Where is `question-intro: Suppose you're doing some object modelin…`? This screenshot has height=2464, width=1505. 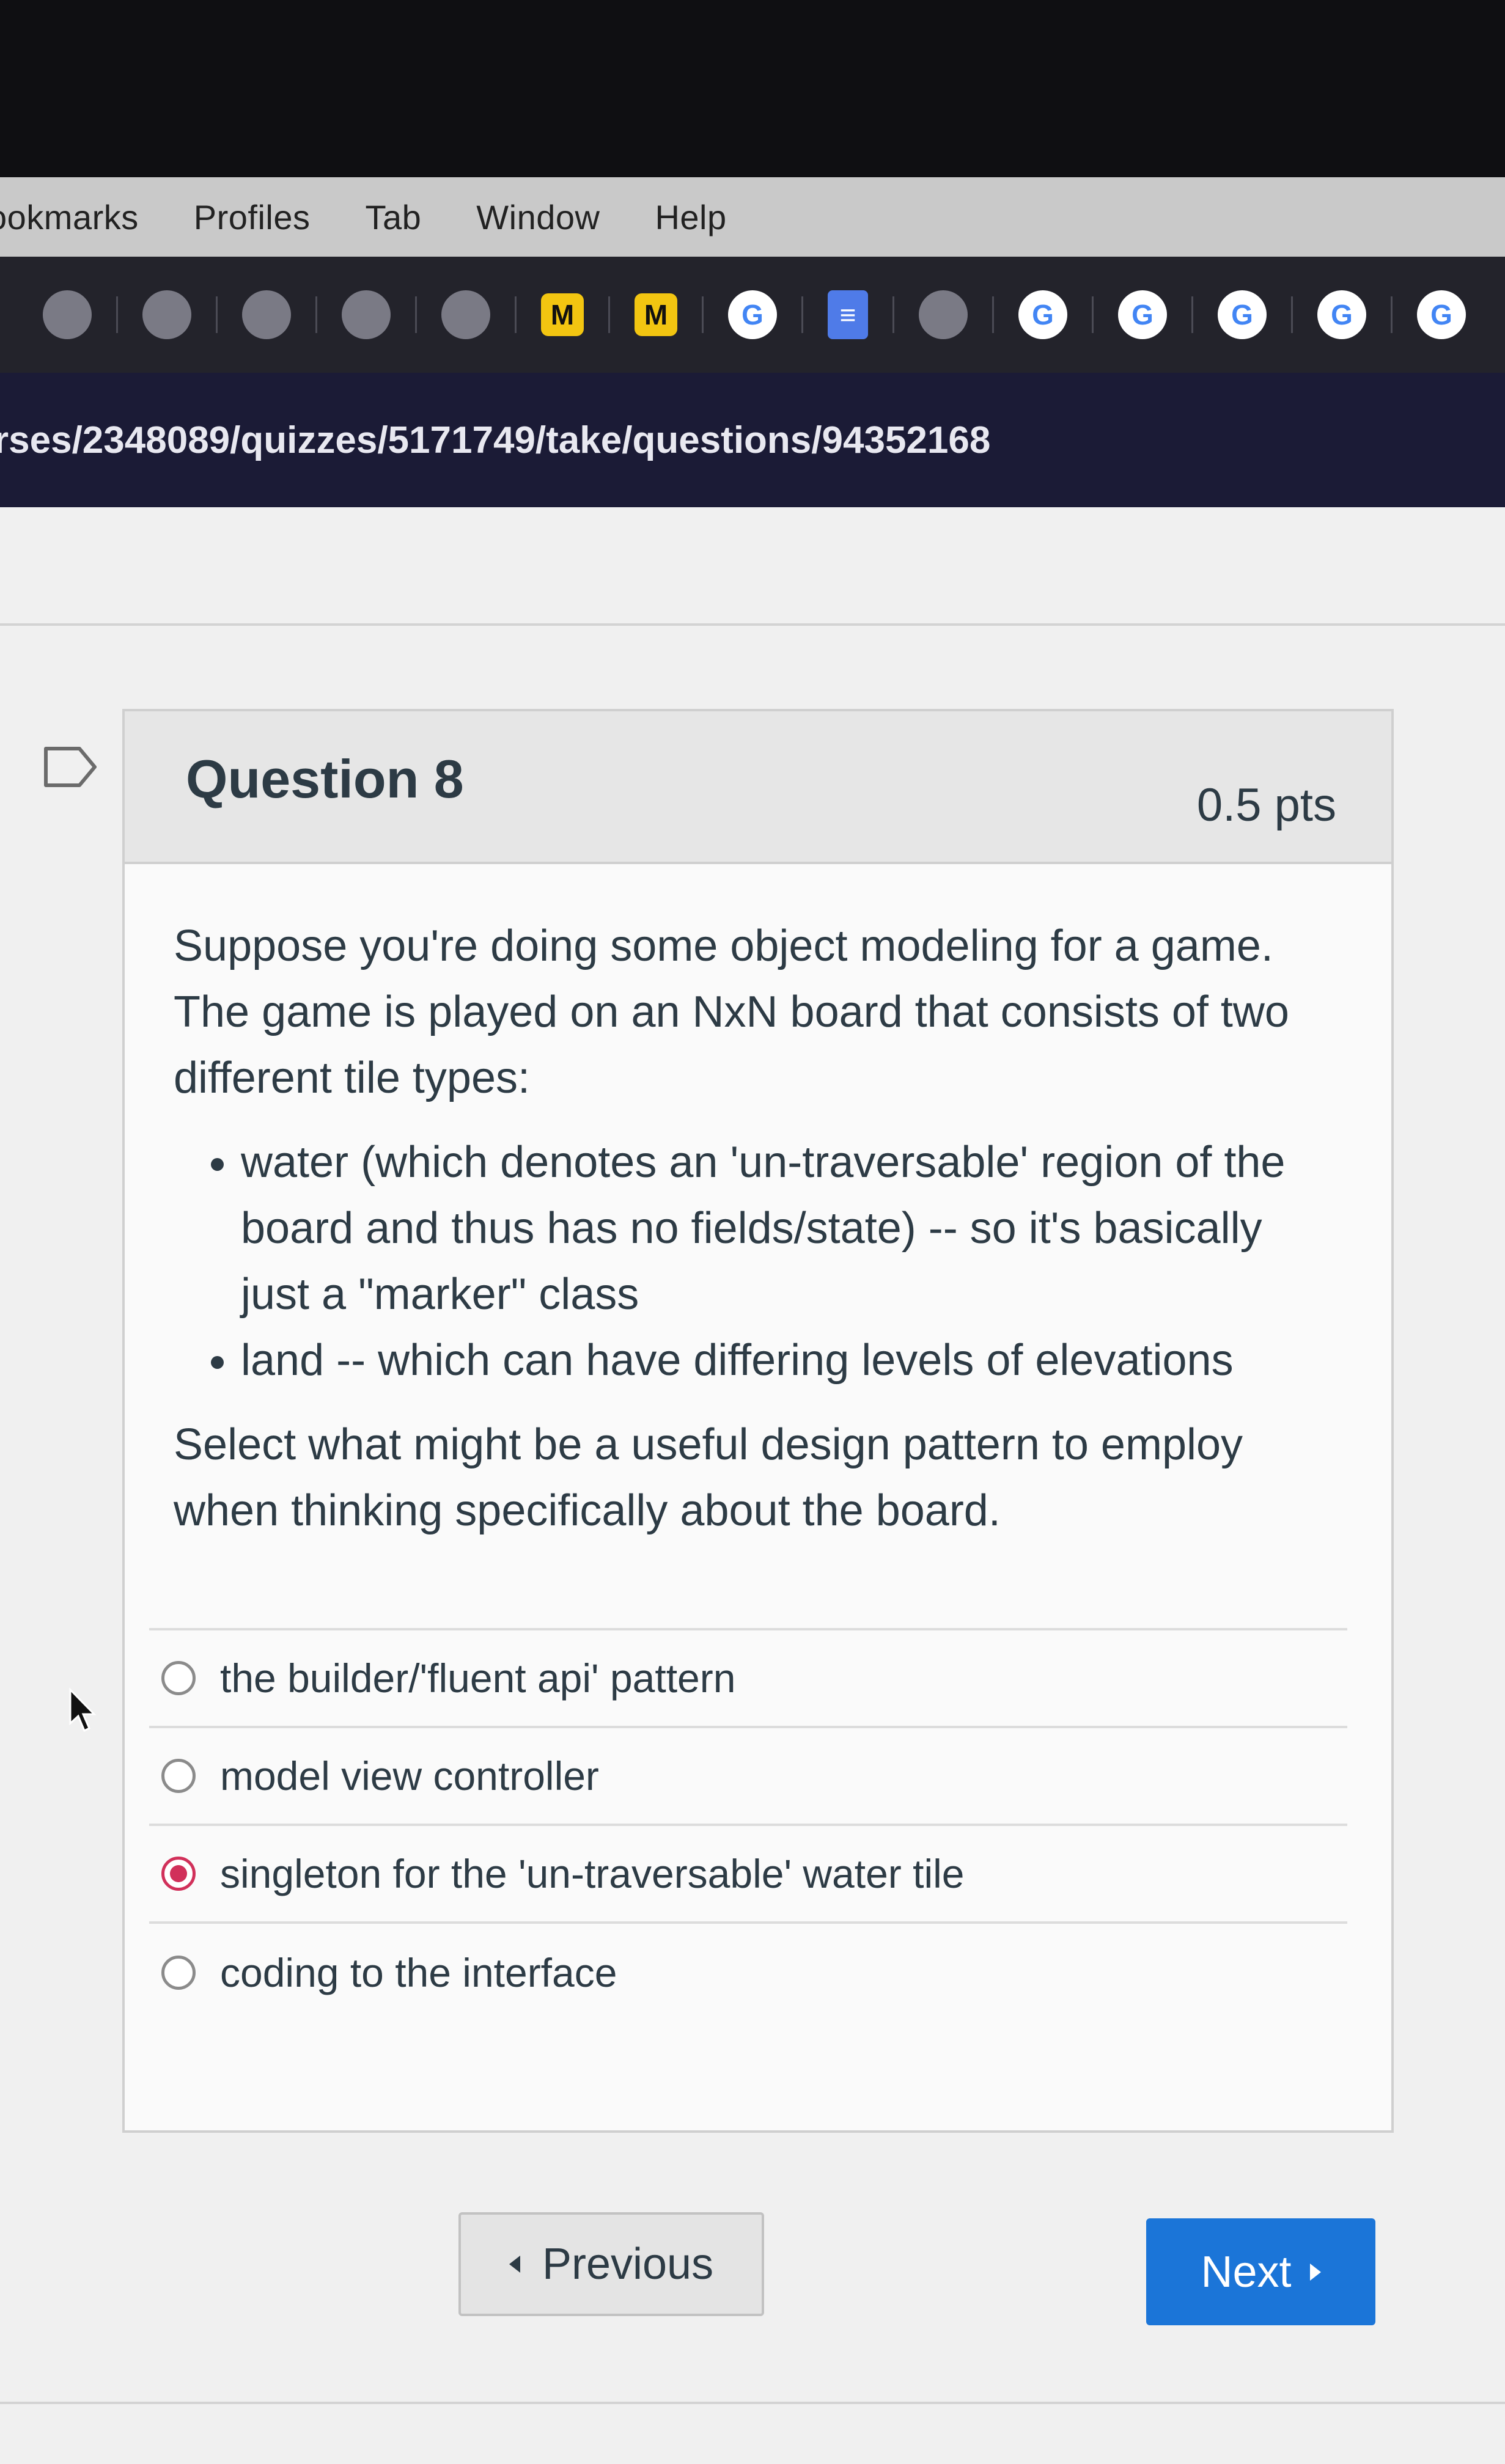
question-intro: Suppose you're doing some object modelin… is located at coordinates (731, 1012).